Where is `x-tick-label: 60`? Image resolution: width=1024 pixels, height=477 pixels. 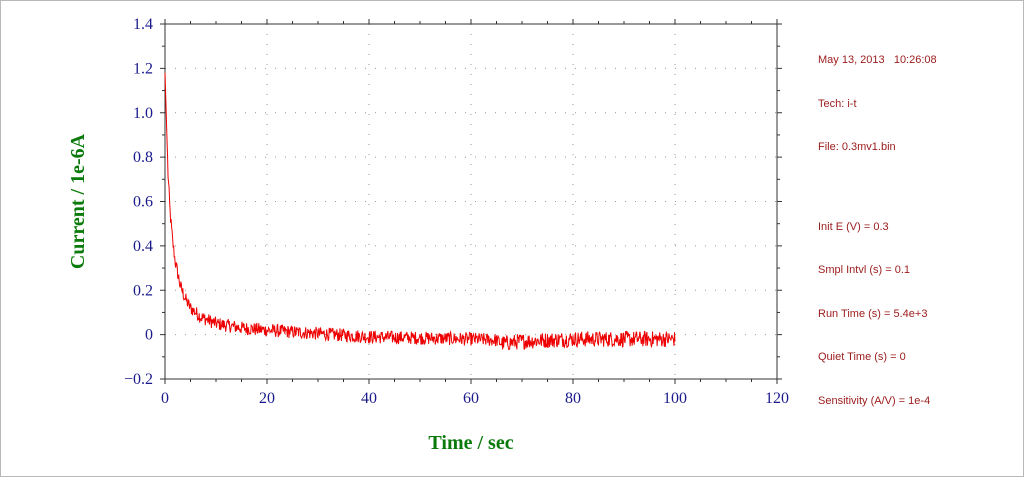 x-tick-label: 60 is located at coordinates (471, 398).